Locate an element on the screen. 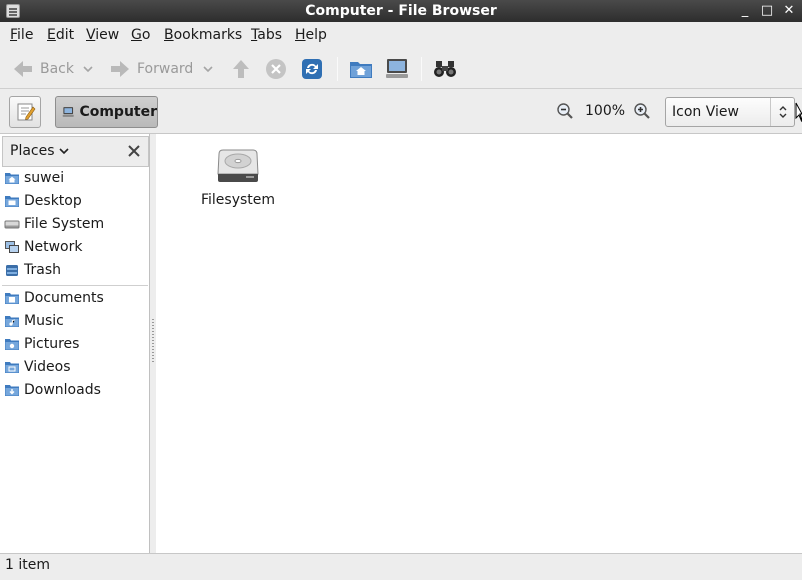 The height and width of the screenshot is (580, 802). location-bar: Computer 100% Icon View is located at coordinates (401, 112).